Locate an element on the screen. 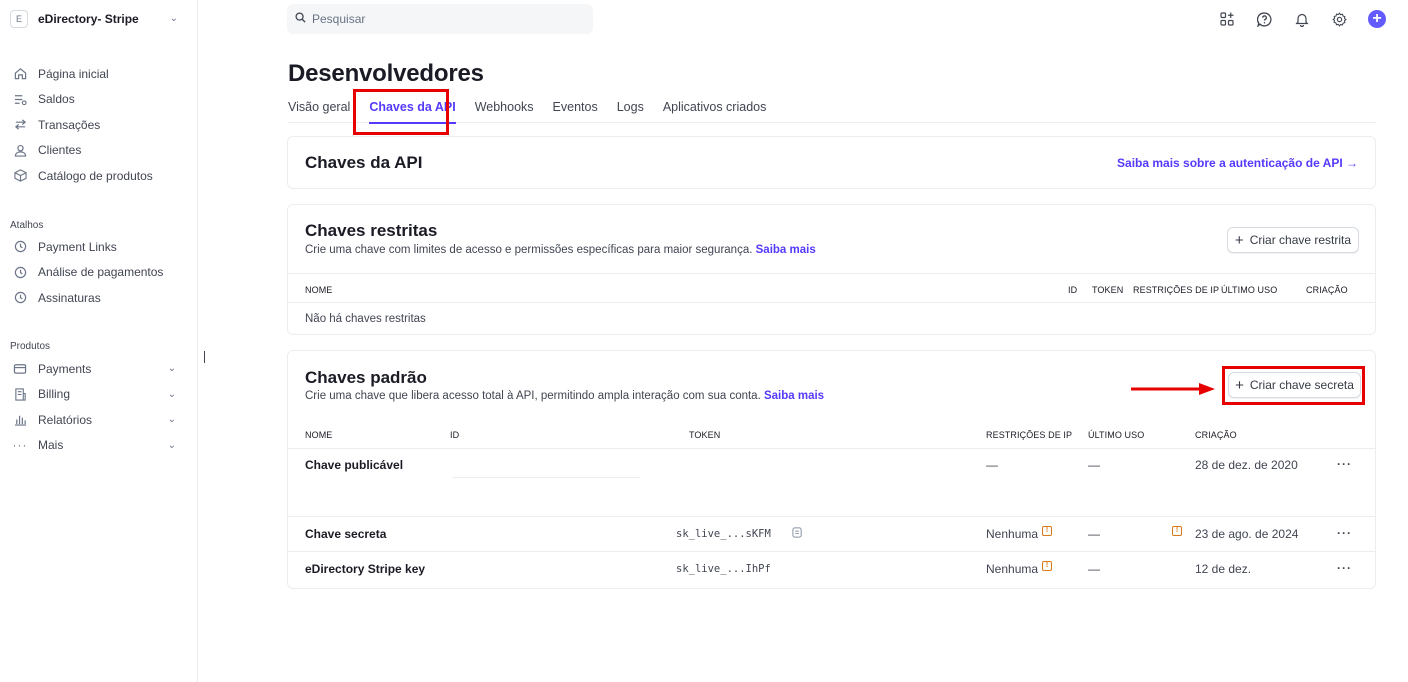 This screenshot has width=1408, height=682. sidebar-item-subscriptions: Assinaturas is located at coordinates (99, 298).